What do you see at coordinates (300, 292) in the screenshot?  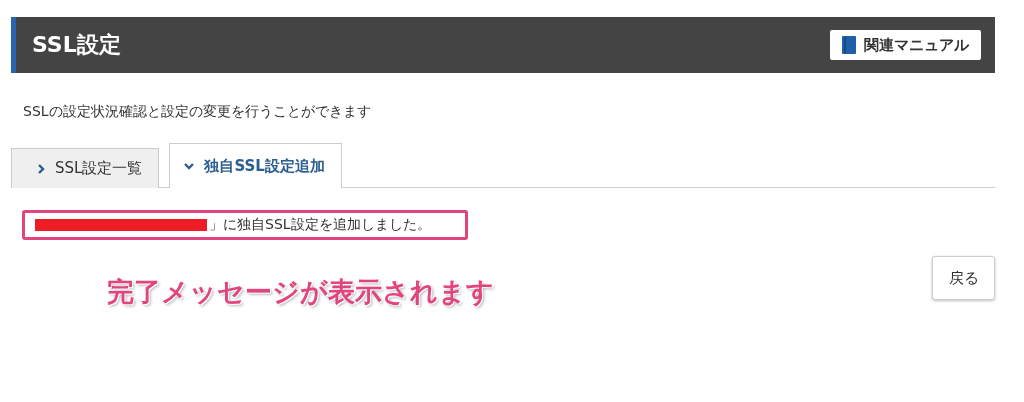 I see `annotation-text: 完了メッセージが表示されます` at bounding box center [300, 292].